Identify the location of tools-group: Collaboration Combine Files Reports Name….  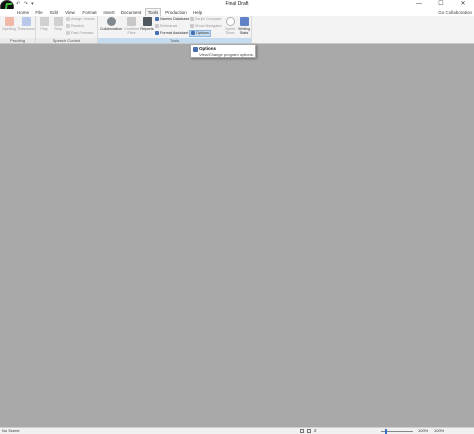
(175, 29).